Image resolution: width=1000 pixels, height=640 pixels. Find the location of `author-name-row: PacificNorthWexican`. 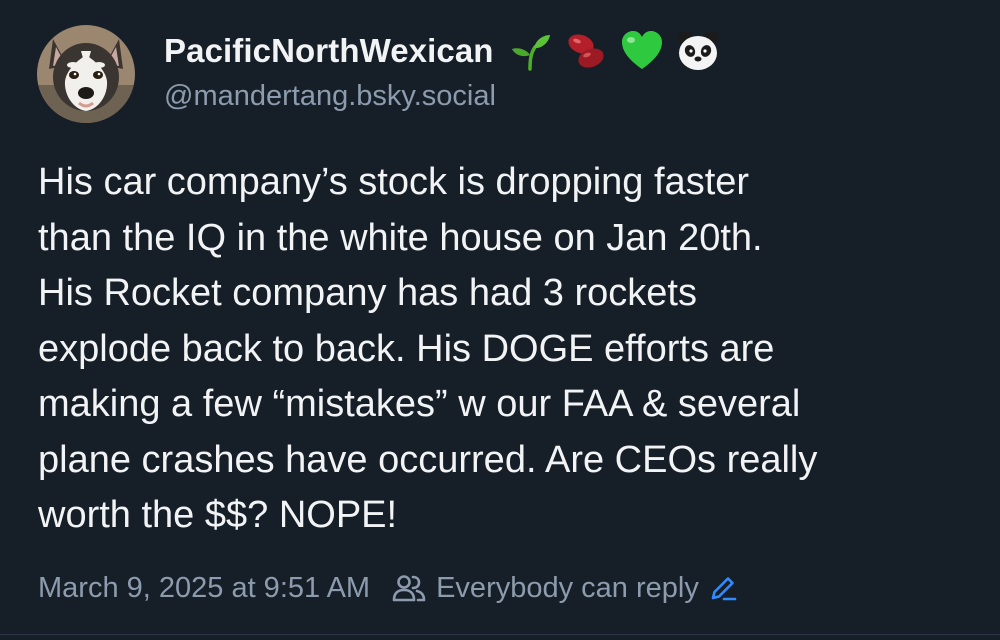

author-name-row: PacificNorthWexican is located at coordinates (564, 51).